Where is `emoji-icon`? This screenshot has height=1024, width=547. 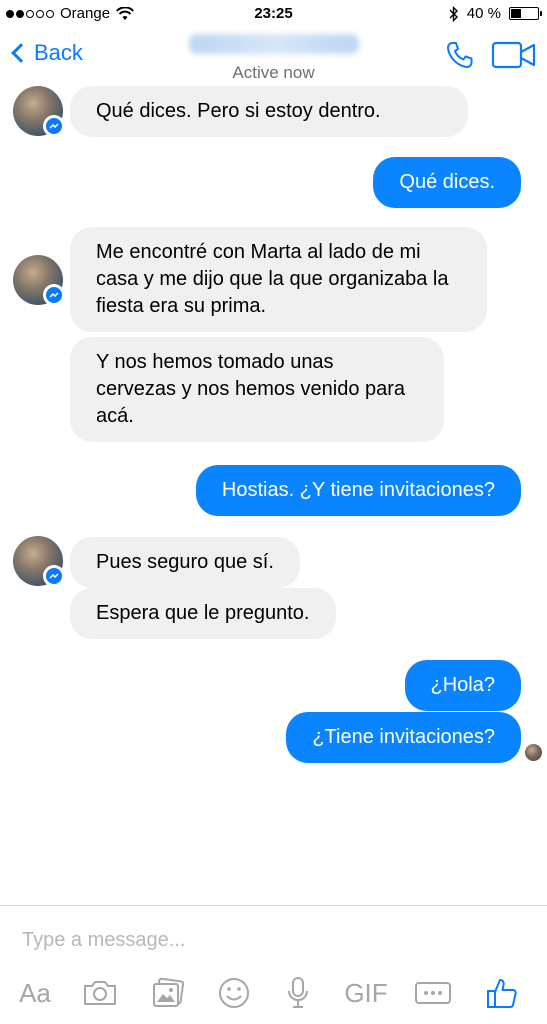
emoji-icon is located at coordinates (234, 993).